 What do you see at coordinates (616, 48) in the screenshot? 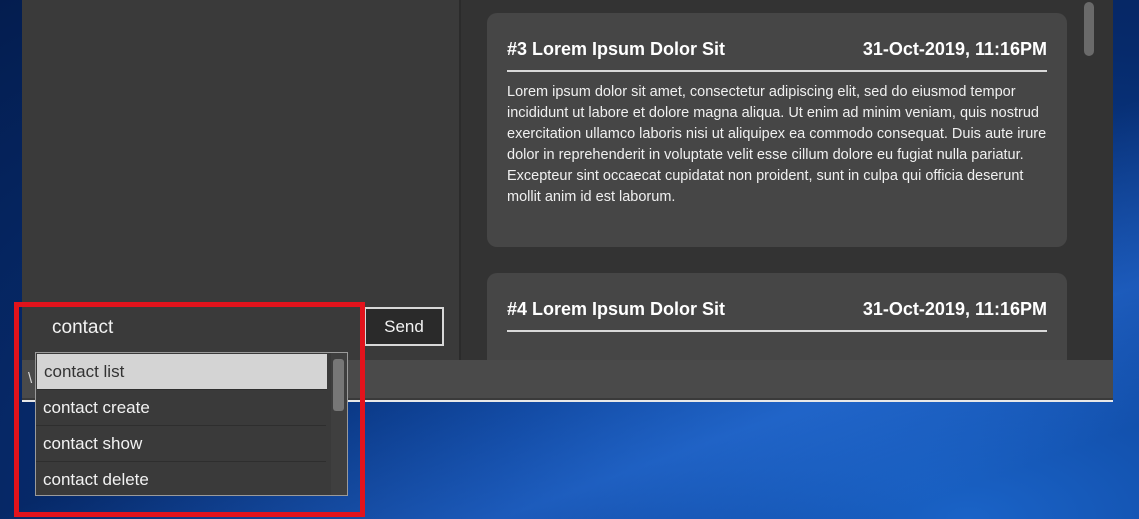
I see `card-title: #3 Lorem Ipsum Dolor Sit` at bounding box center [616, 48].